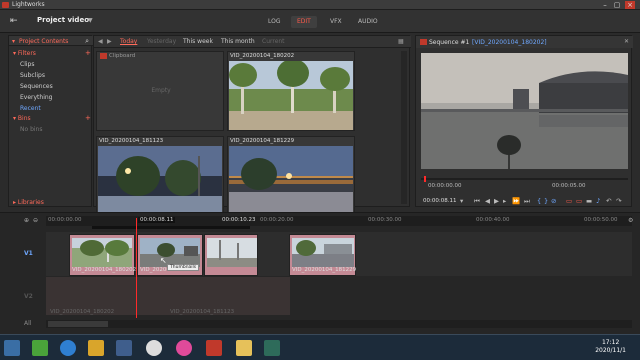 The height and width of the screenshot is (360, 640). I want to click on go-to-start-icon: ⏮, so click(477, 201).